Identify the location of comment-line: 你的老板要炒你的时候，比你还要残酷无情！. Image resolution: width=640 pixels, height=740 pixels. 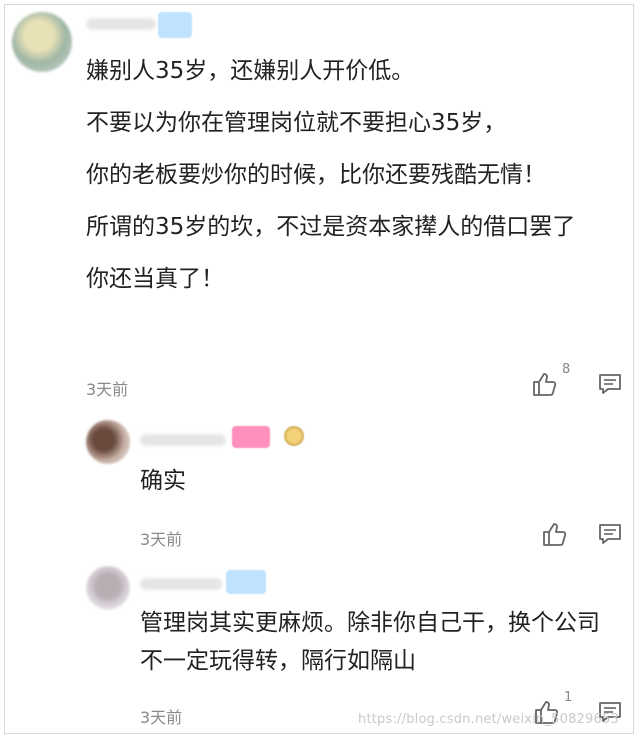
(316, 175).